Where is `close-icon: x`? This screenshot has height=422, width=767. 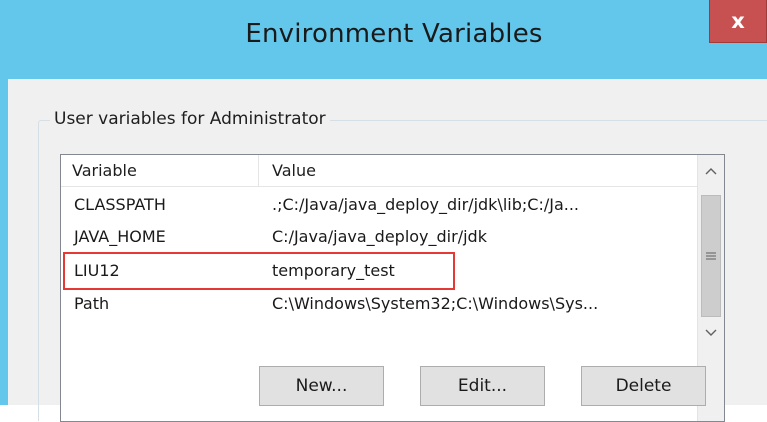 close-icon: x is located at coordinates (738, 21).